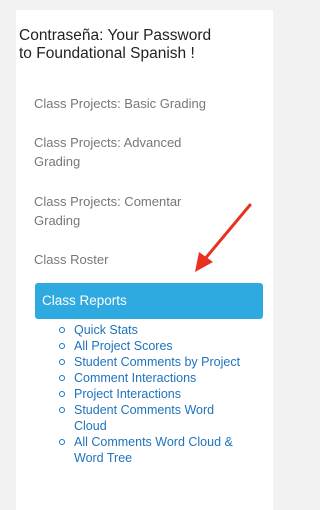 The width and height of the screenshot is (320, 510). I want to click on red-arrow-annotation, so click(223, 237).